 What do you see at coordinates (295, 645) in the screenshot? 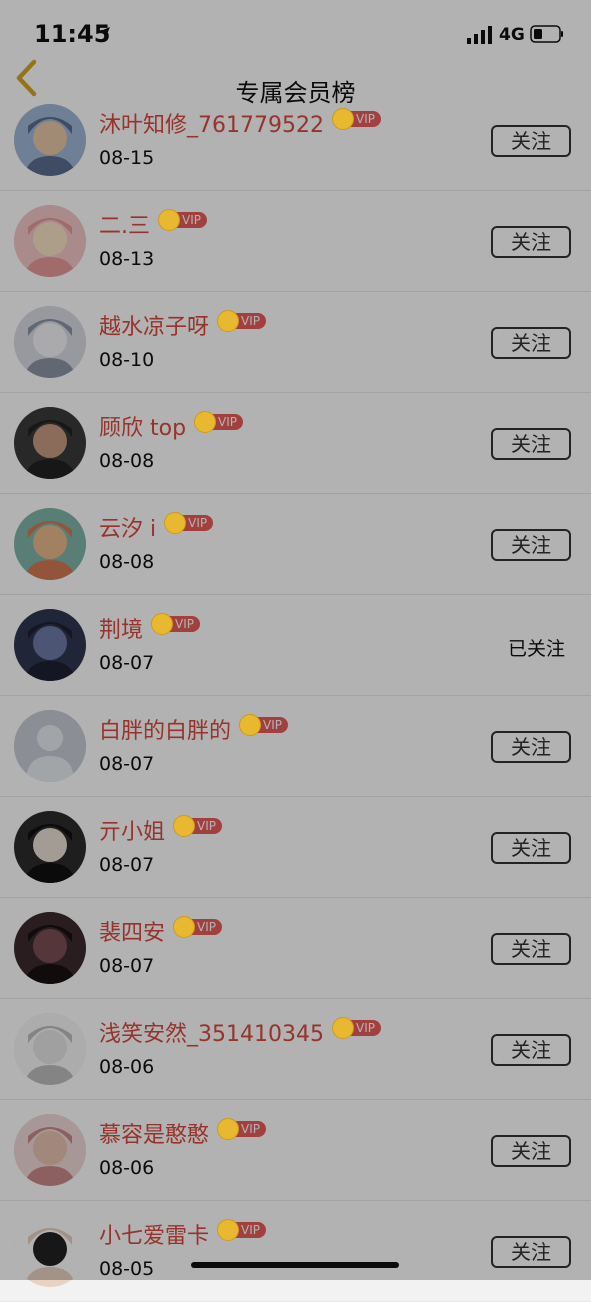
I see `list-item: 荆境 VIP 08-07 已关注` at bounding box center [295, 645].